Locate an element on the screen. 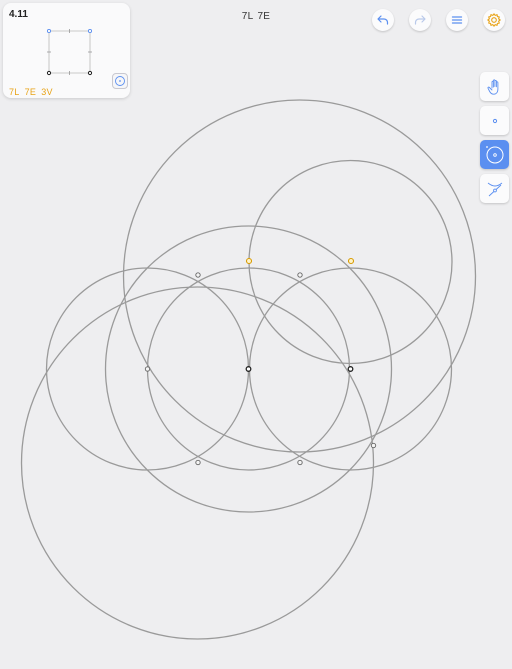 This screenshot has width=512, height=669. circle-tool-button is located at coordinates (494, 154).